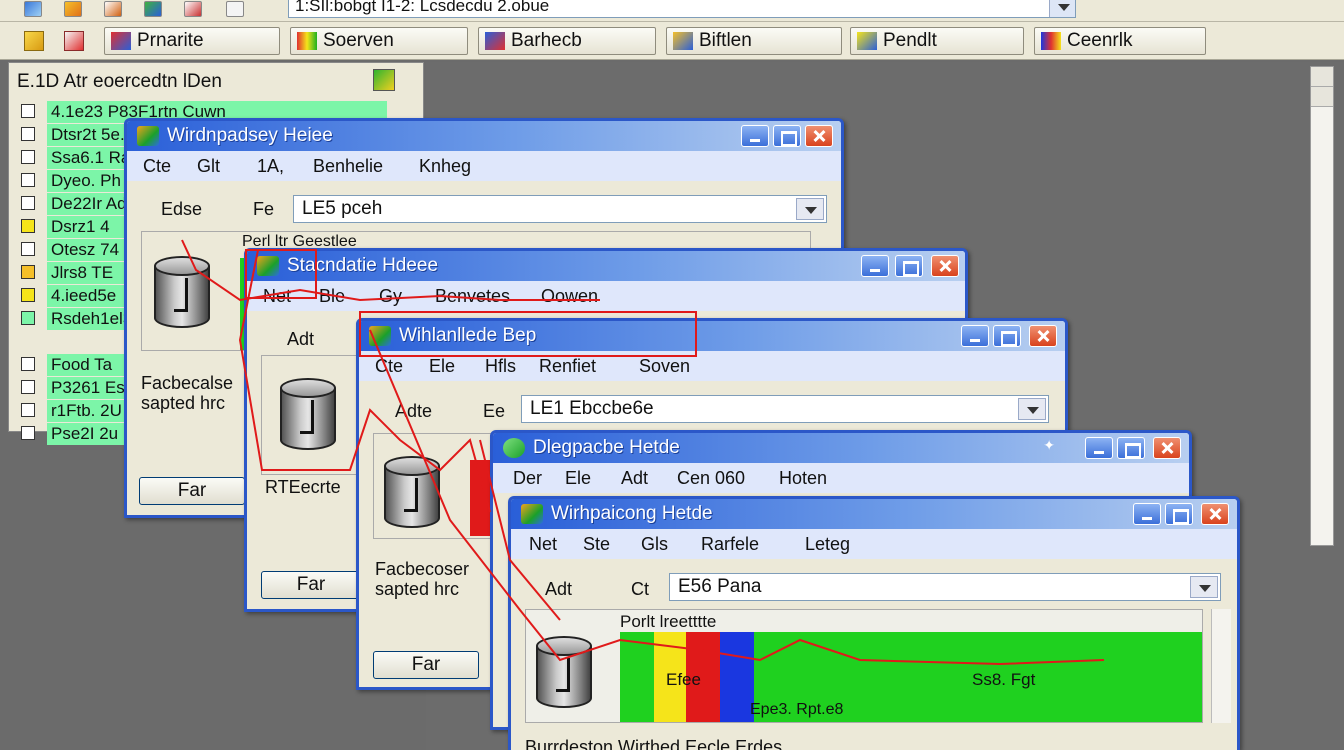  What do you see at coordinates (472, 296) in the screenshot?
I see `menu-item: Benvetes` at bounding box center [472, 296].